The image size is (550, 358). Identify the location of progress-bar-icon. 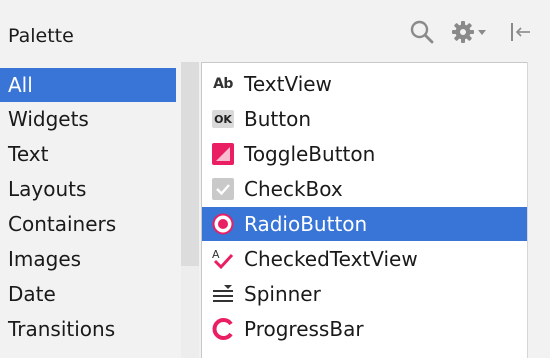
(223, 329).